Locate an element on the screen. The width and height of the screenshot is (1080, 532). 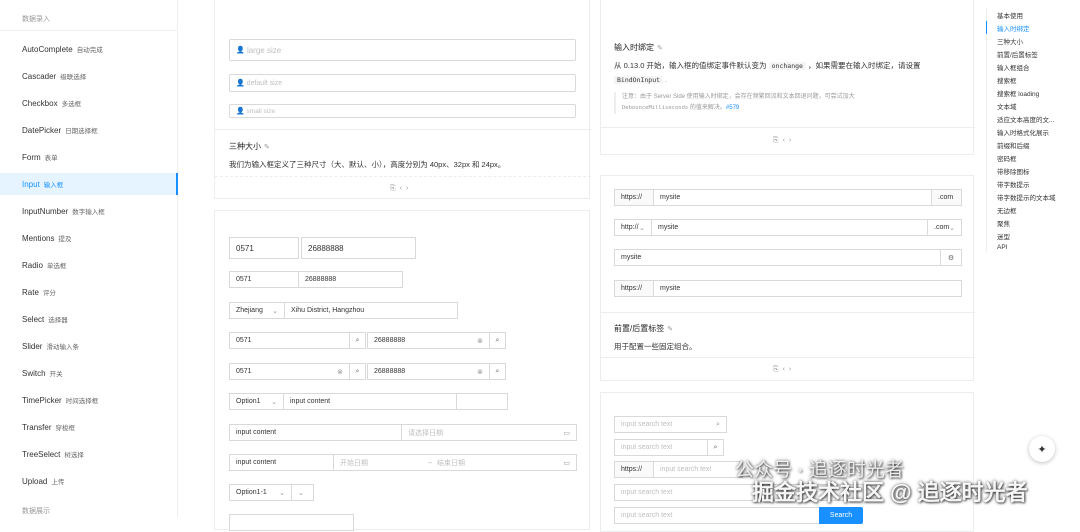
sidebar-item-treeselect: TreeSelect 树选择 is located at coordinates (89, 454).